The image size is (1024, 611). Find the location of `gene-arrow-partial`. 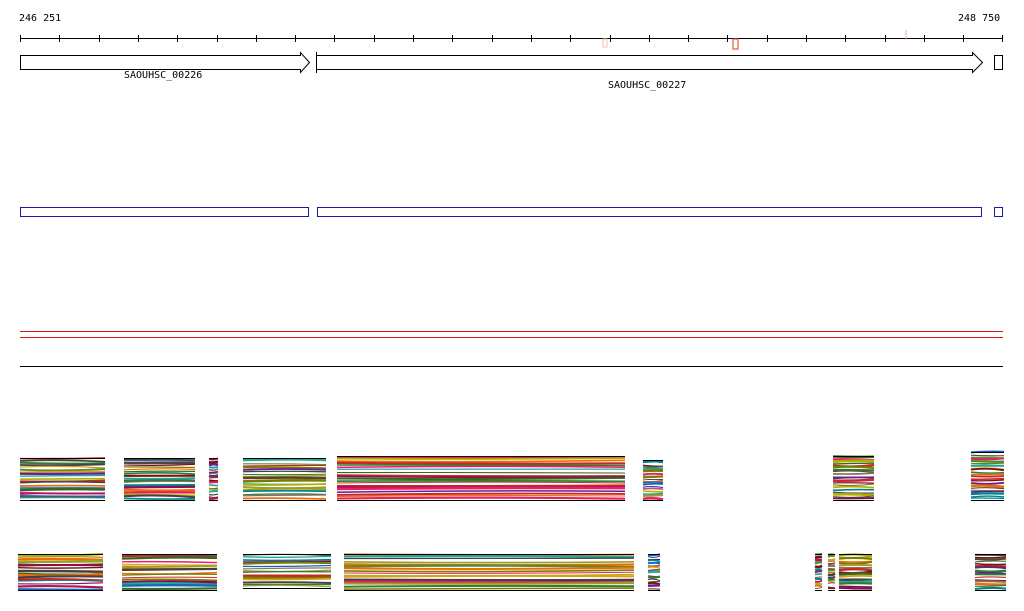

gene-arrow-partial is located at coordinates (998, 62).